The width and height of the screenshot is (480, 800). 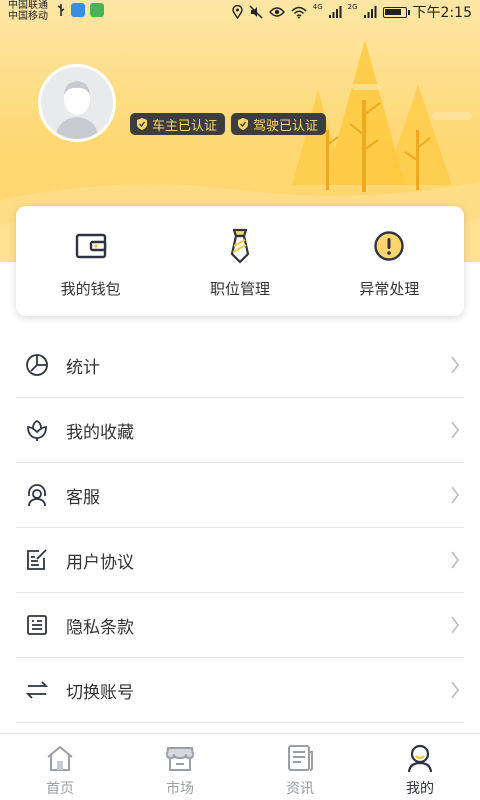 I want to click on store-icon, so click(x=180, y=759).